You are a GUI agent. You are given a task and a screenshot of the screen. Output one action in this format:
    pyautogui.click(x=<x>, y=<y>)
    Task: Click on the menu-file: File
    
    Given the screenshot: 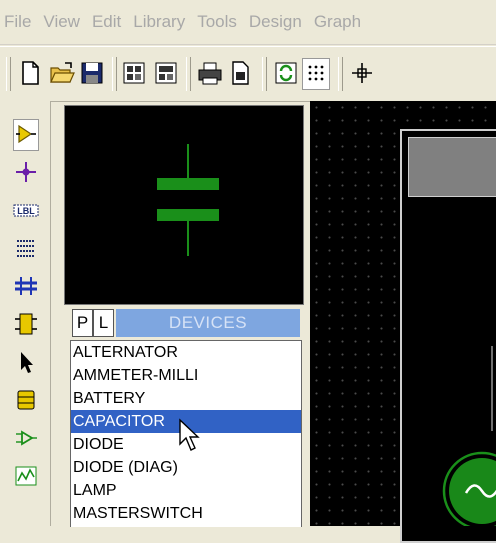 What is the action you would take?
    pyautogui.click(x=18, y=22)
    